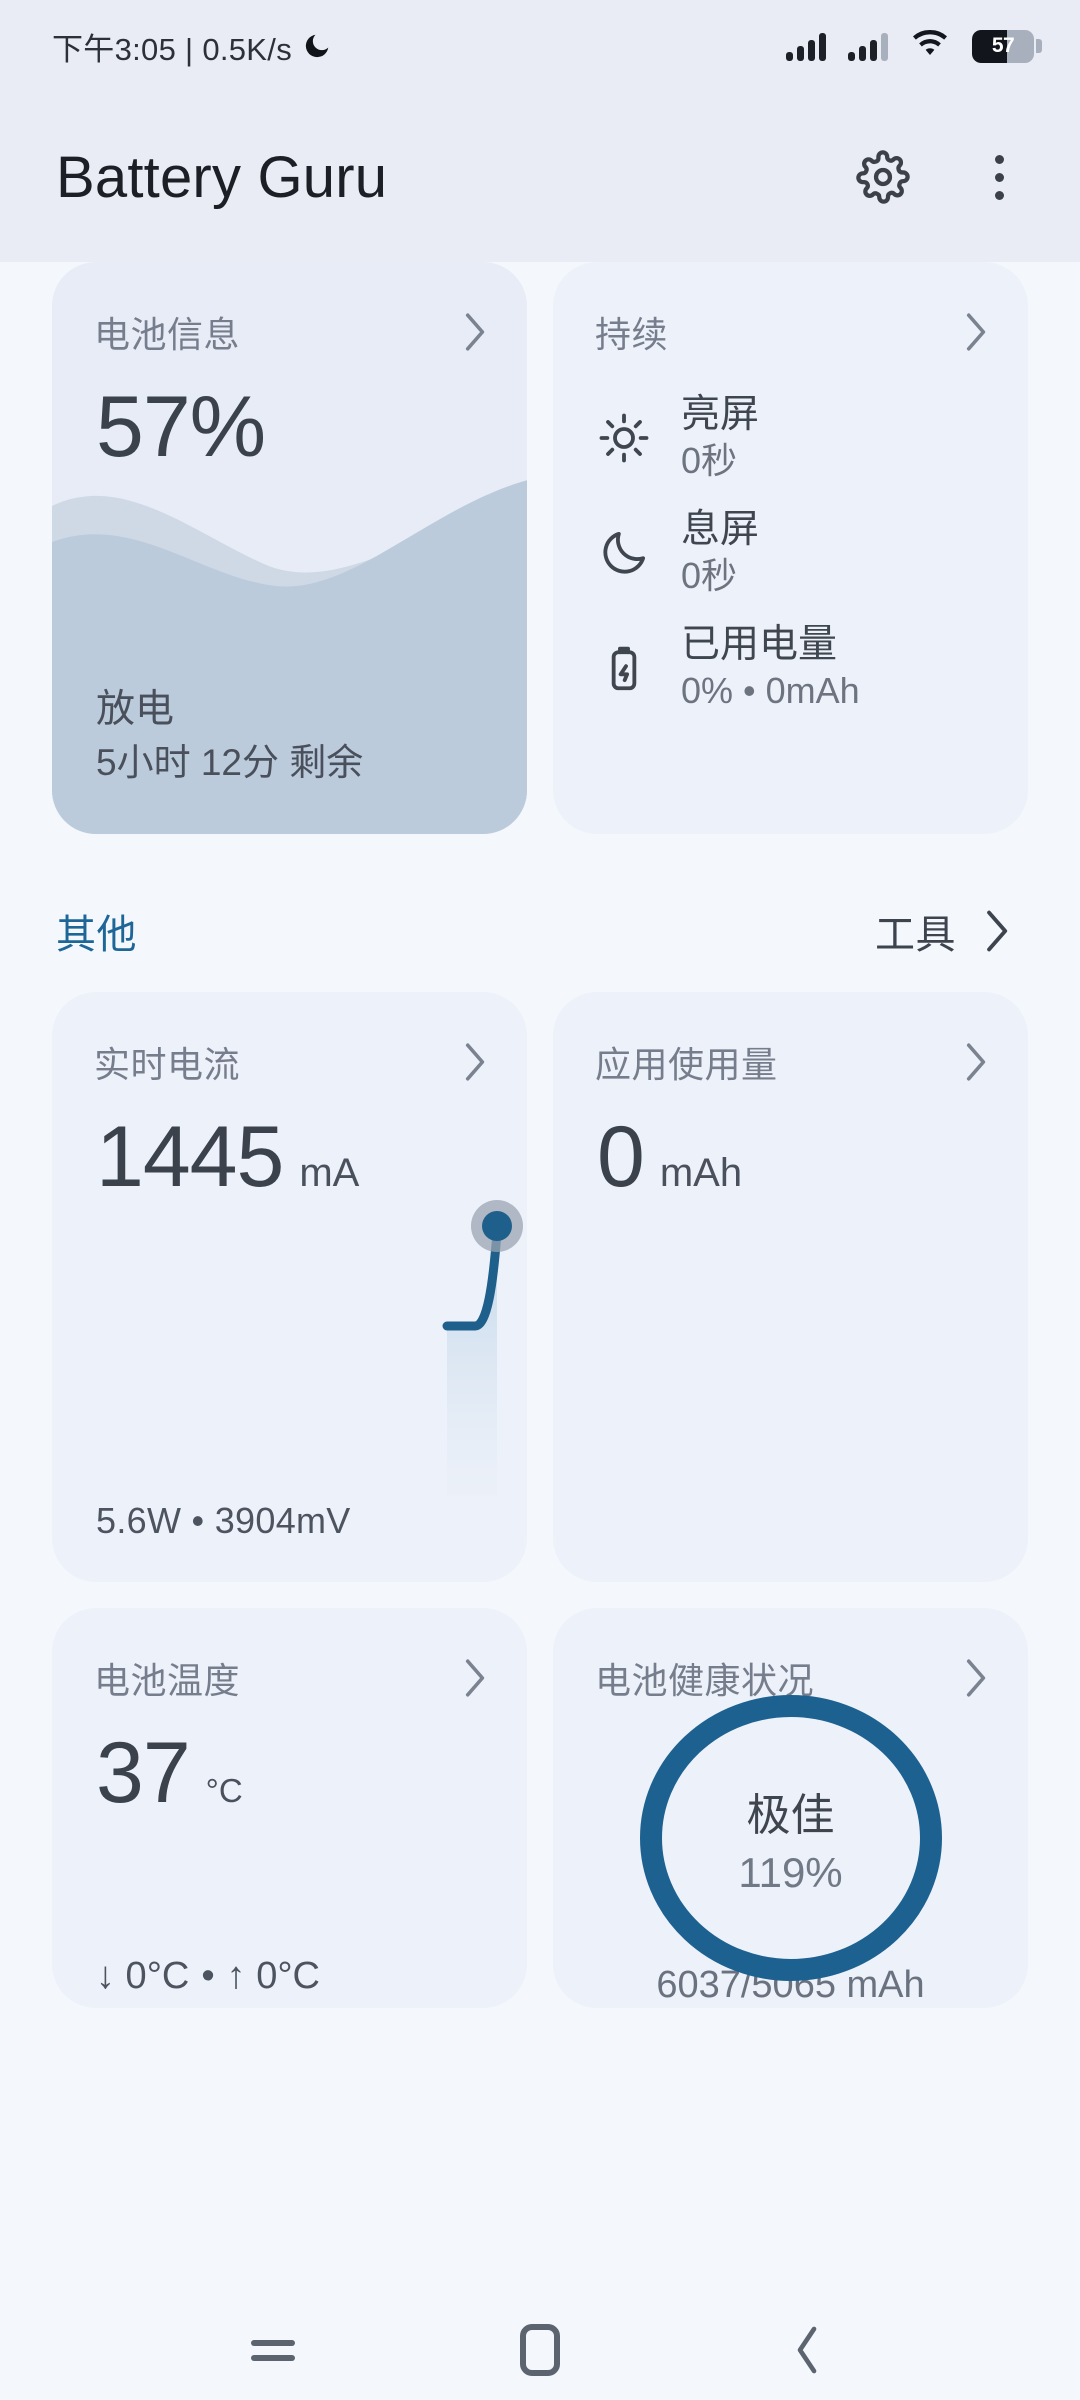 Image resolution: width=1080 pixels, height=2400 pixels. Describe the element at coordinates (329, 1173) in the screenshot. I see `current-unit: mA` at that location.